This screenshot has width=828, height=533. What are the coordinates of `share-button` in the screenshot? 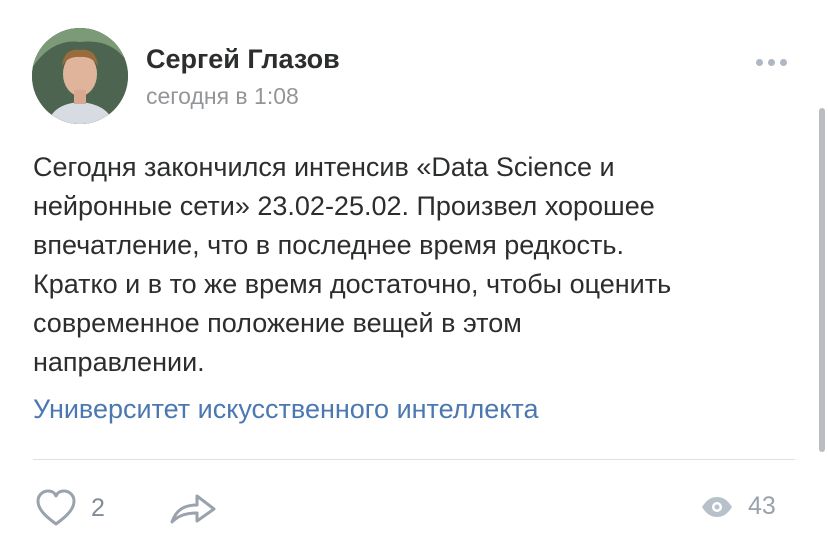 It's located at (193, 508).